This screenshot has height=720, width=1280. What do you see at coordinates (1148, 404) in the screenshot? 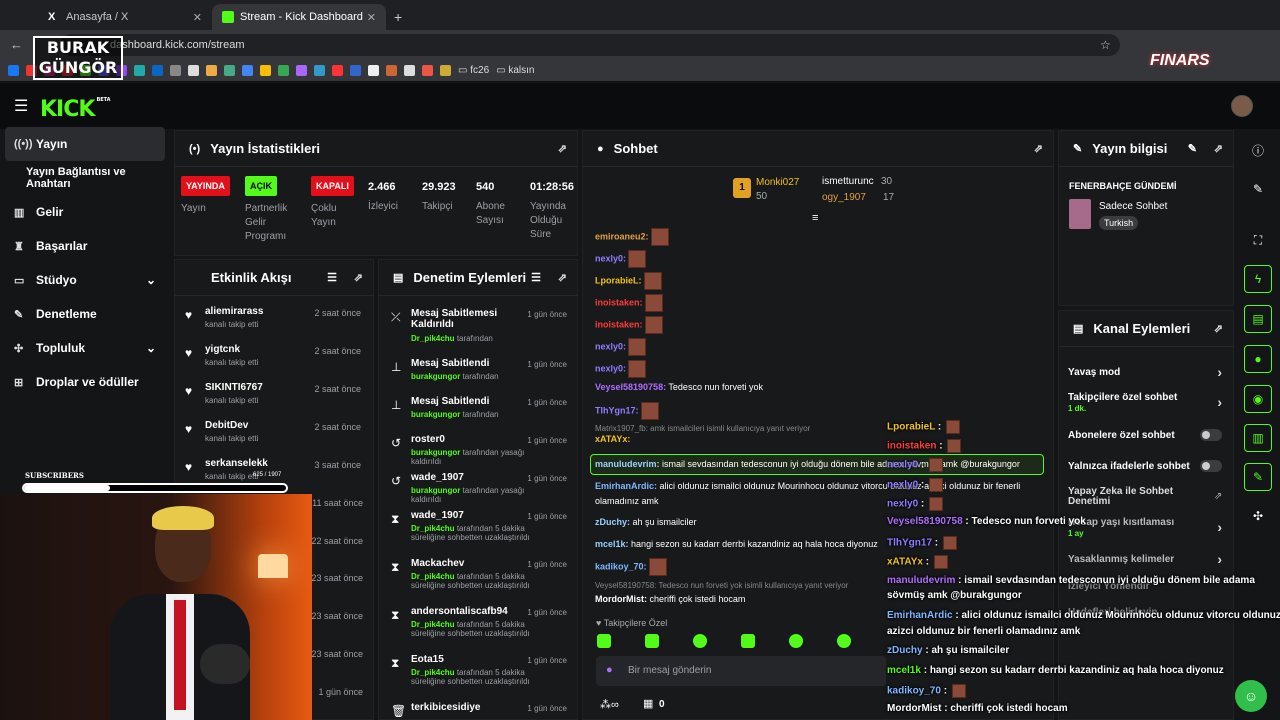
I see `action-followers-chat: Takipçilere özel sohbet 1 dk. ›` at bounding box center [1148, 404].